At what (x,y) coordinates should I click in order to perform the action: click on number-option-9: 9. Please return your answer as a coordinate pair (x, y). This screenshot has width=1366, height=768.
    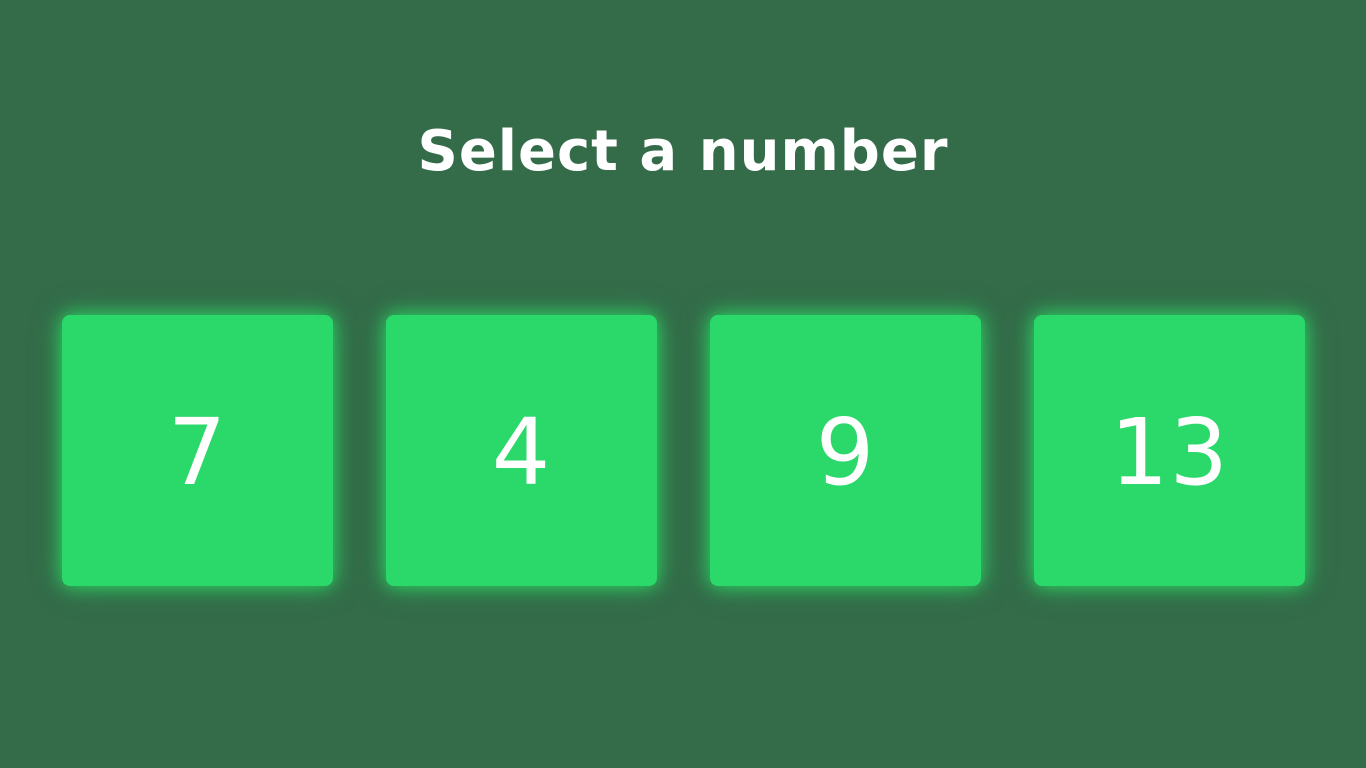
    Looking at the image, I should click on (845, 450).